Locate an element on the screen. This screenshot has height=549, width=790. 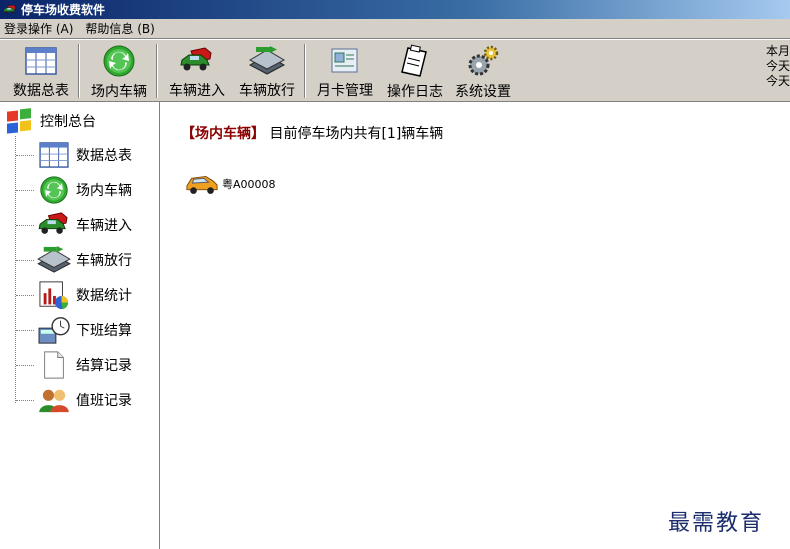
toolbar-vehicle-enter-button: 车辆进入 is located at coordinates (197, 72).